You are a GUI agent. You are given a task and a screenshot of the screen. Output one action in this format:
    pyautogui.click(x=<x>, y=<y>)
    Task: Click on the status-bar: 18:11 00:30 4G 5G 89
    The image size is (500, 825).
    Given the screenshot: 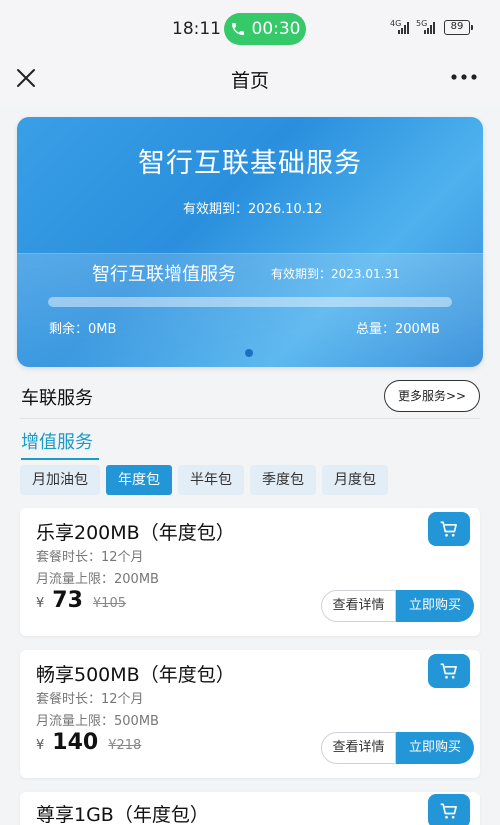 What is the action you would take?
    pyautogui.click(x=250, y=29)
    